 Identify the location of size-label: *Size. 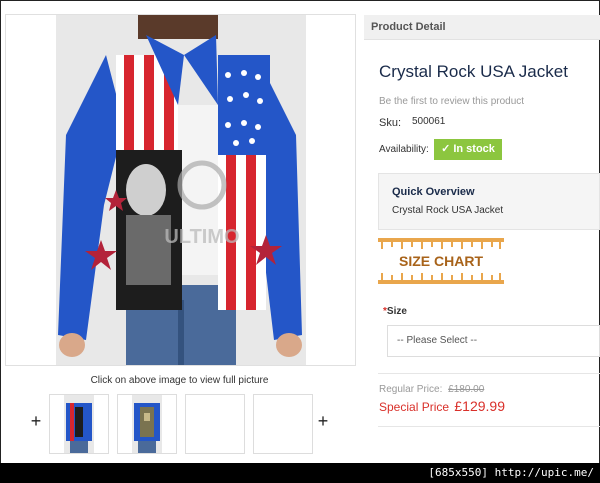
(395, 311).